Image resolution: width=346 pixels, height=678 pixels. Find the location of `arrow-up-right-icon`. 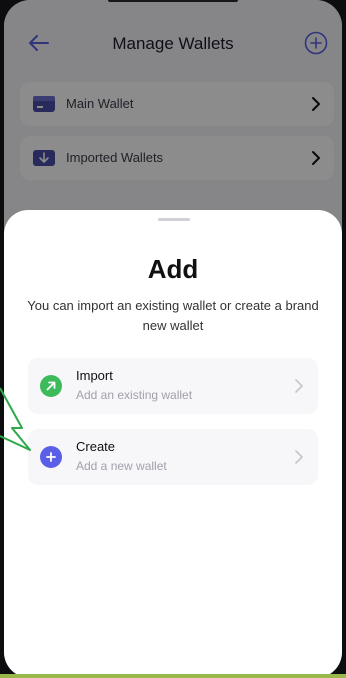

arrow-up-right-icon is located at coordinates (51, 386).